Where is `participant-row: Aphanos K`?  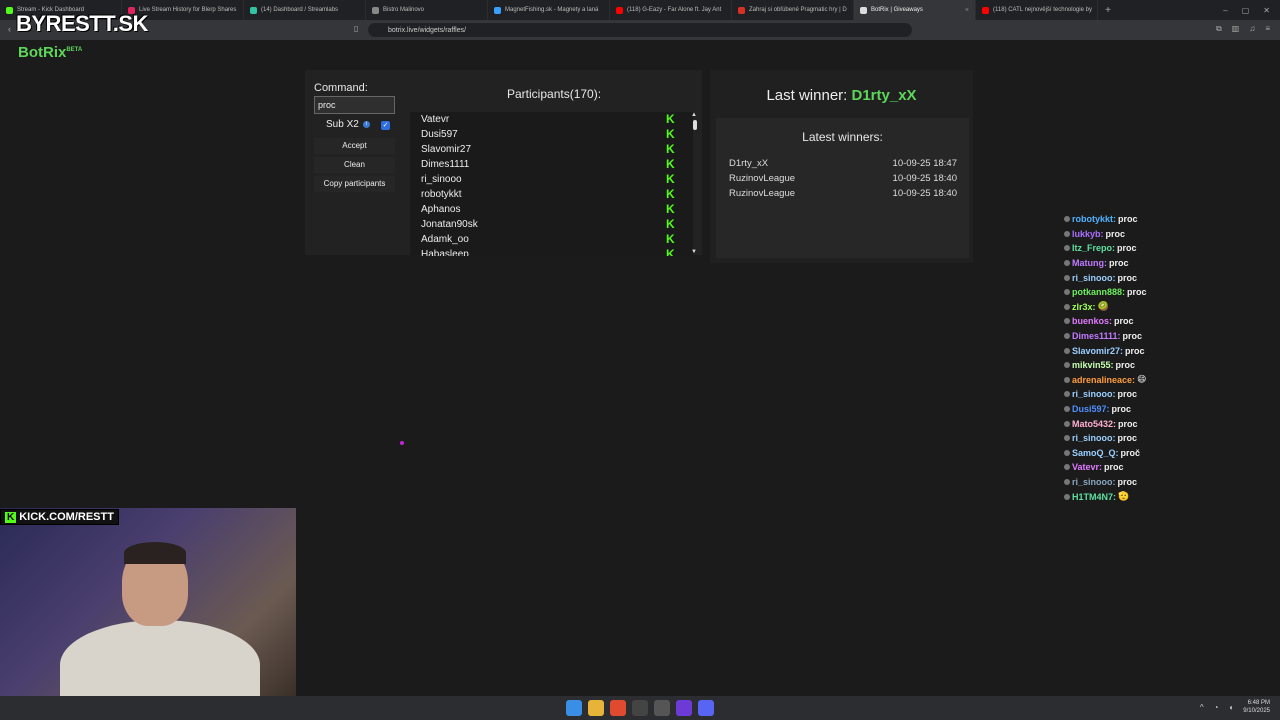
participant-row: Aphanos K is located at coordinates (551, 209).